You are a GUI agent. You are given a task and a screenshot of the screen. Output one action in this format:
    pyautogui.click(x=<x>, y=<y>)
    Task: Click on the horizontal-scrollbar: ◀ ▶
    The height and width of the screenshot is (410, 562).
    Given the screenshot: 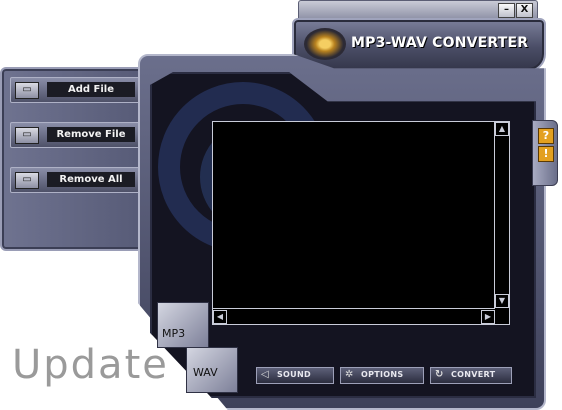 What is the action you would take?
    pyautogui.click(x=354, y=316)
    